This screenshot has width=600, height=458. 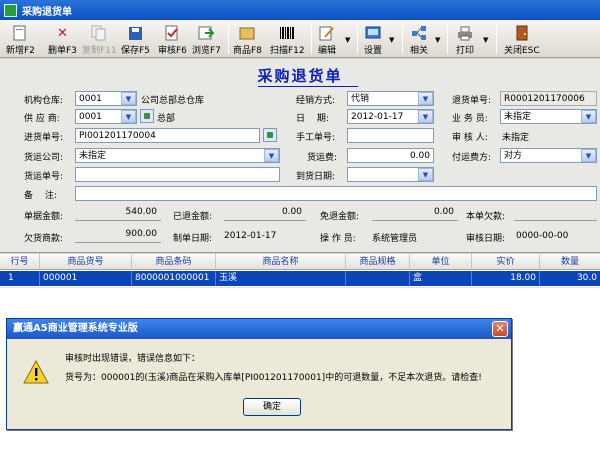 What do you see at coordinates (390, 155) in the screenshot?
I see `freight-fee-field: 0.00` at bounding box center [390, 155].